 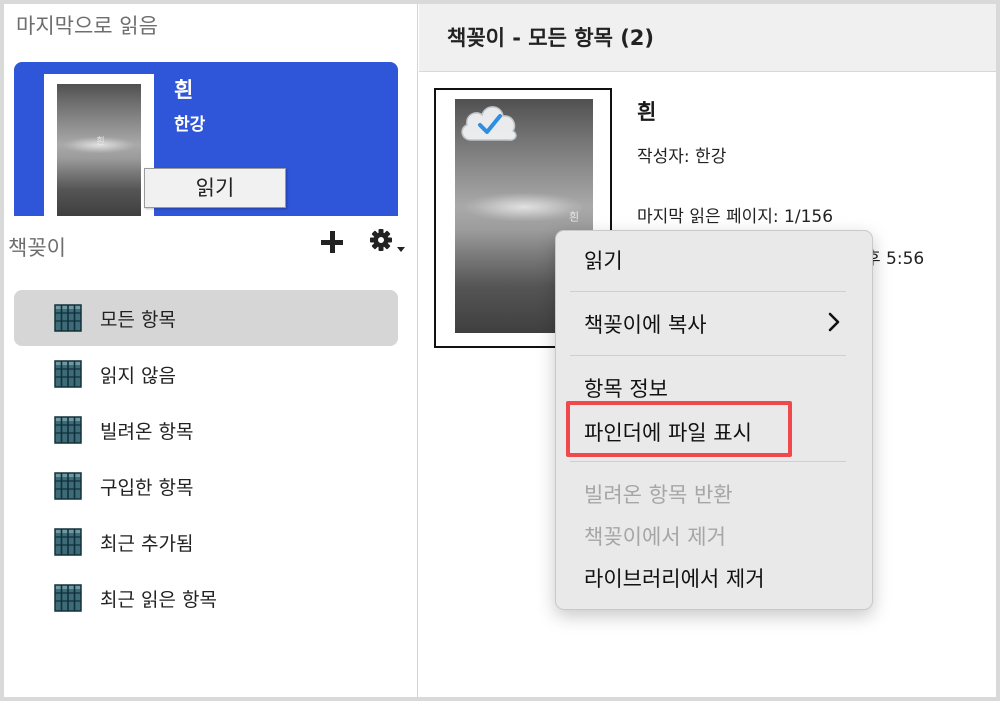 I want to click on gear-icon, so click(x=388, y=241).